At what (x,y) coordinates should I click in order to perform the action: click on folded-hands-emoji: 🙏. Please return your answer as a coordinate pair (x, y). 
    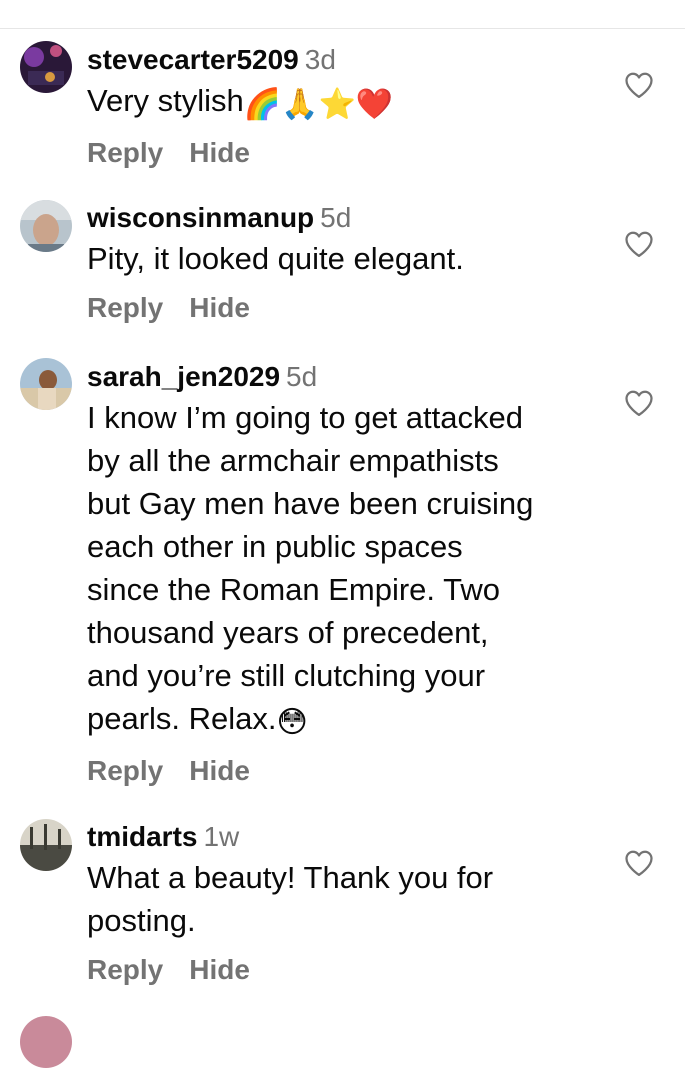
    Looking at the image, I should click on (300, 104).